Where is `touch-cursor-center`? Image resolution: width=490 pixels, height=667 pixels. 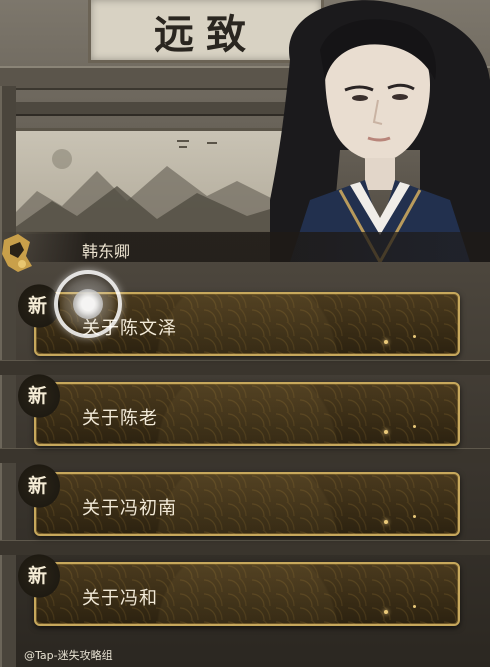 touch-cursor-center is located at coordinates (88, 304).